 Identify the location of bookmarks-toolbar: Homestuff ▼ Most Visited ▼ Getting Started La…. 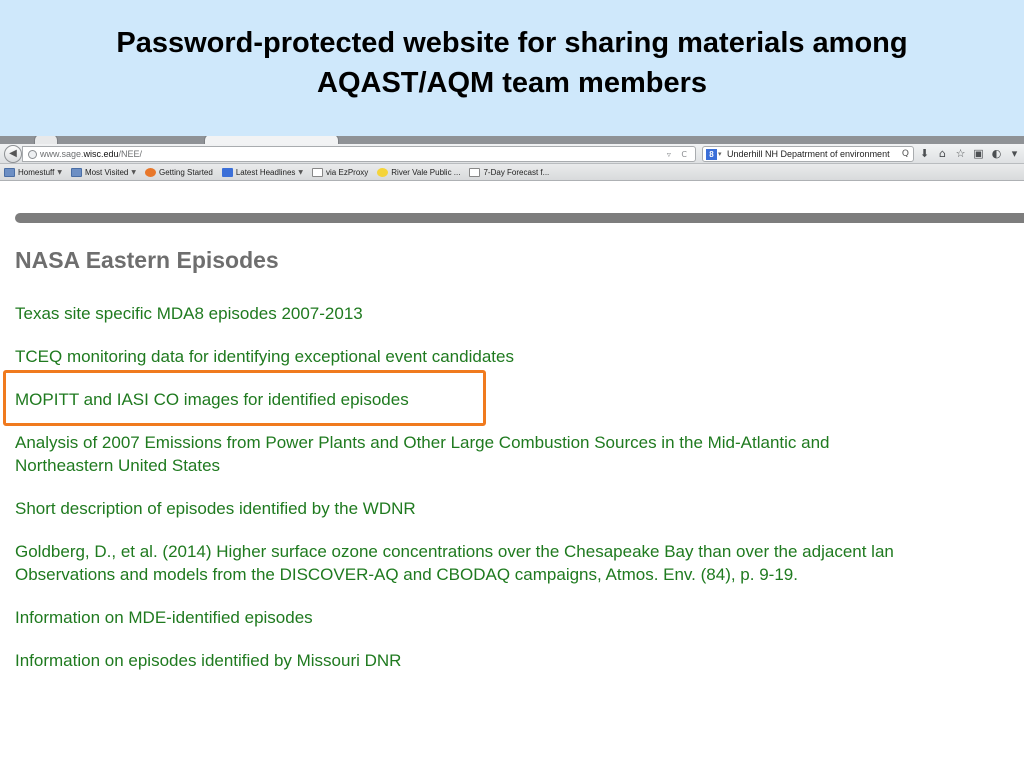
(512, 172).